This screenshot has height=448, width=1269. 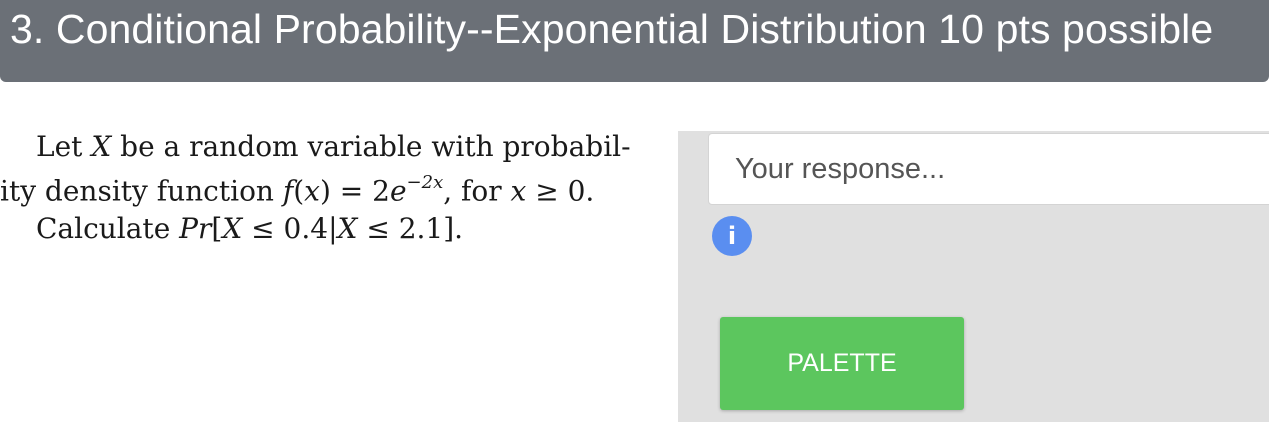 I want to click on response-input, so click(x=988, y=169).